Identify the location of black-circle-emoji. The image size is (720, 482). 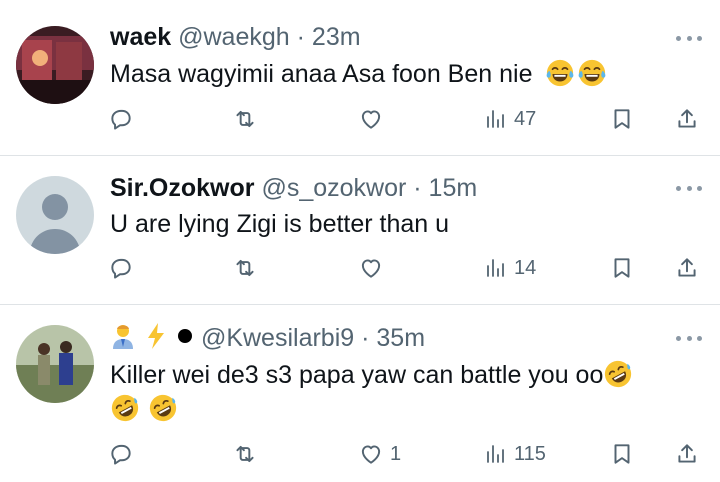
(185, 336).